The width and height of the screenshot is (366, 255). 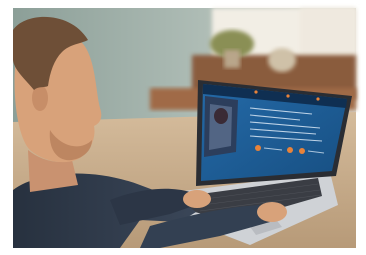 What do you see at coordinates (272, 212) in the screenshot?
I see `person-hand-right` at bounding box center [272, 212].